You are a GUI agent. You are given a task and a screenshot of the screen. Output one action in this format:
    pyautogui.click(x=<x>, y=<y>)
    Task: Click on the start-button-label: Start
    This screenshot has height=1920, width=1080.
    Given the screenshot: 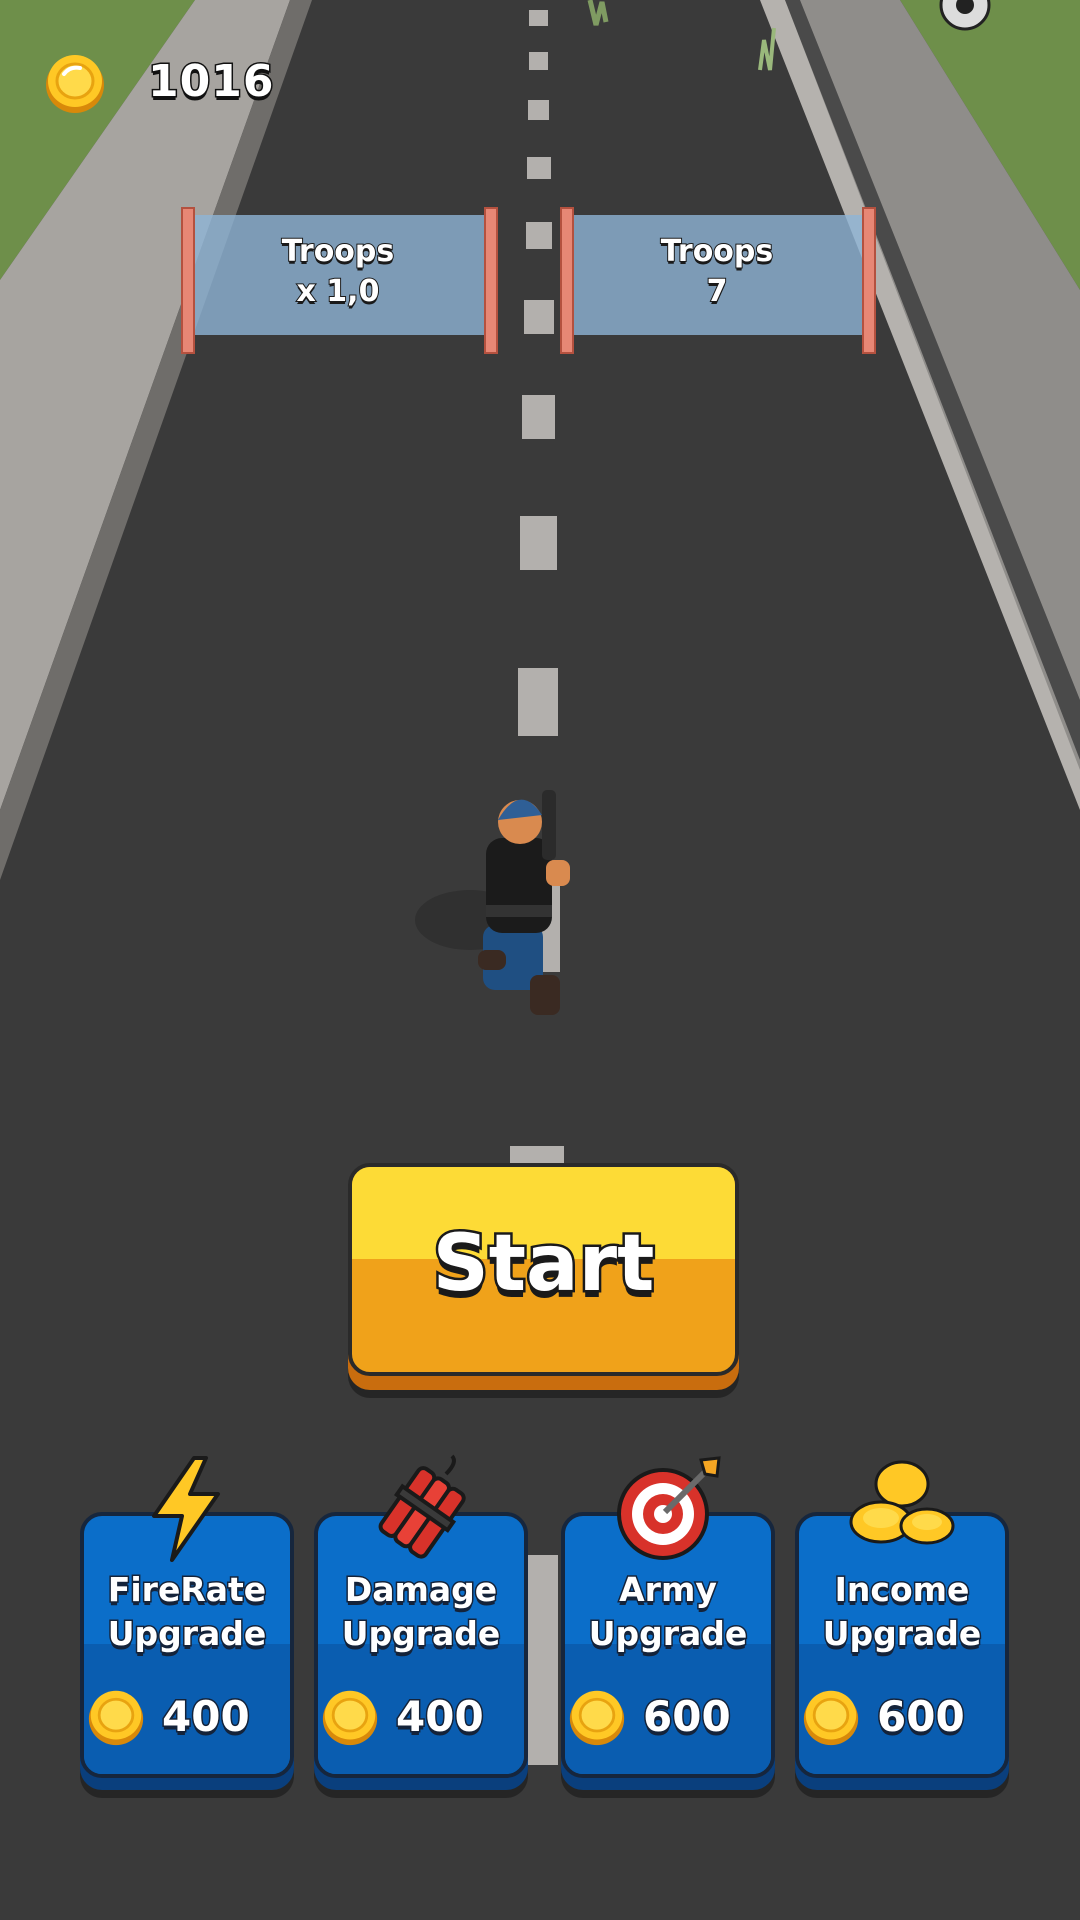 What is the action you would take?
    pyautogui.click(x=543, y=1264)
    